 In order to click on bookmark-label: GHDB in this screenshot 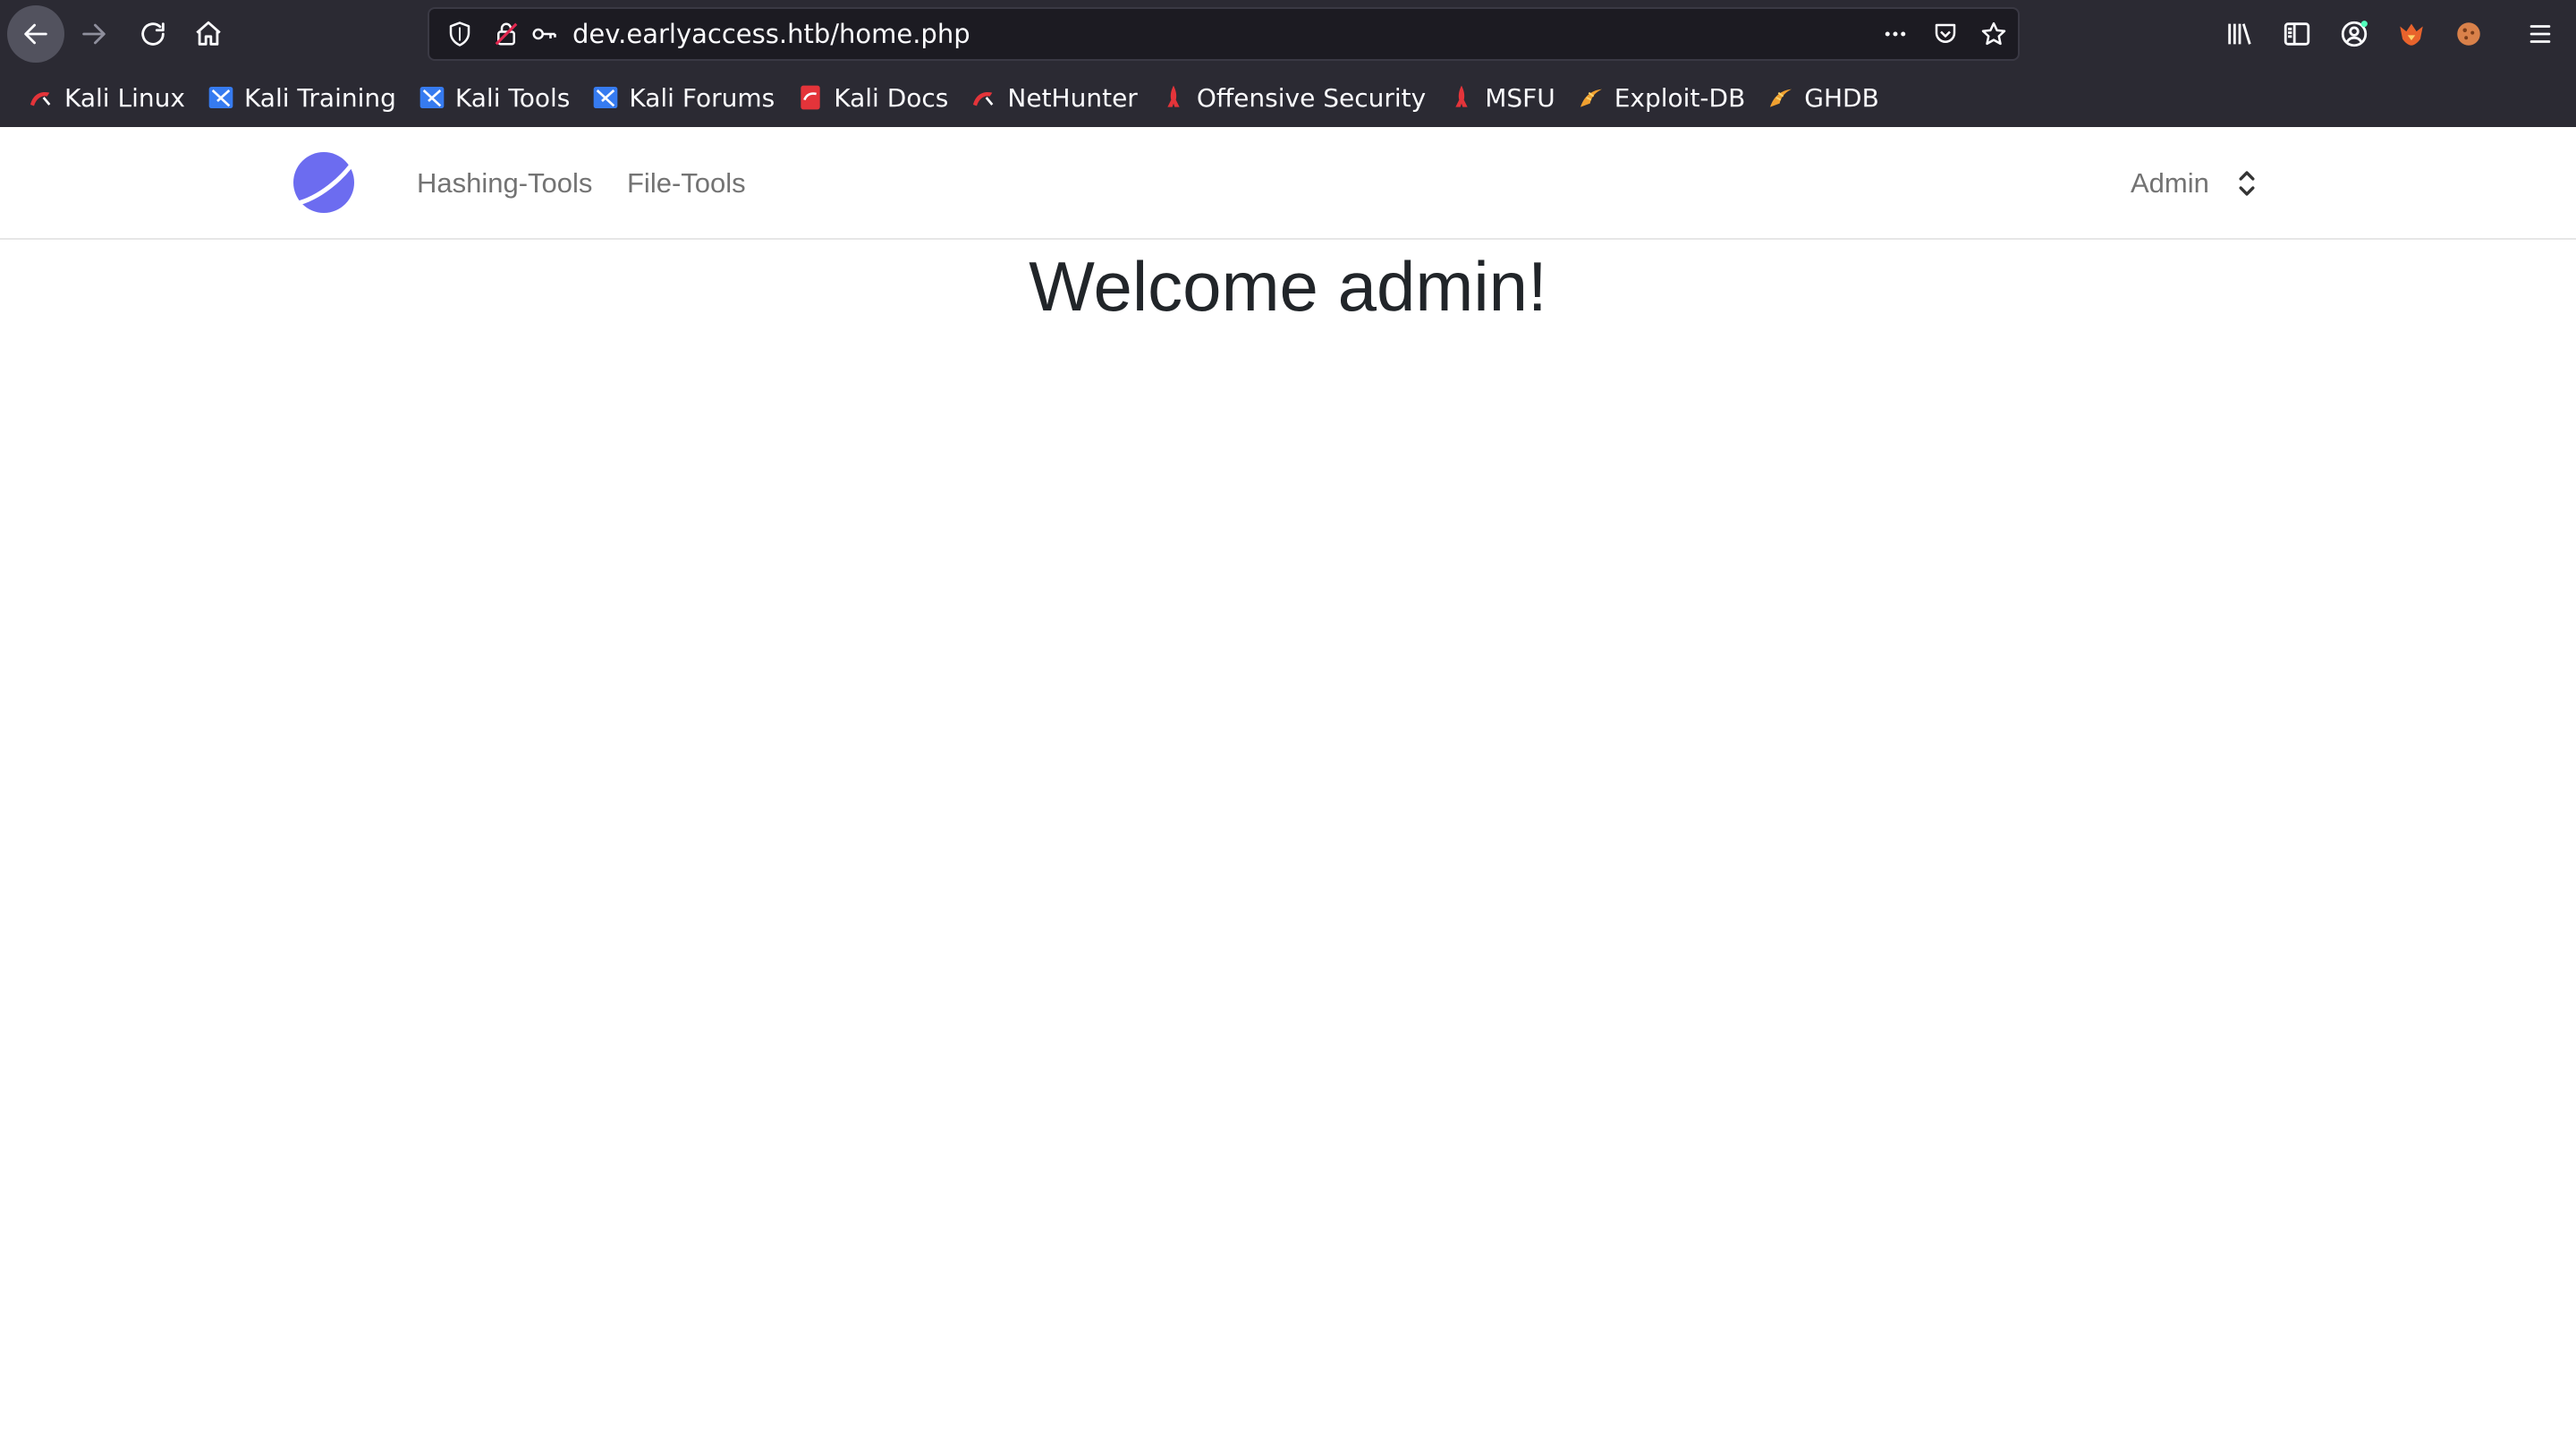, I will do `click(1841, 98)`.